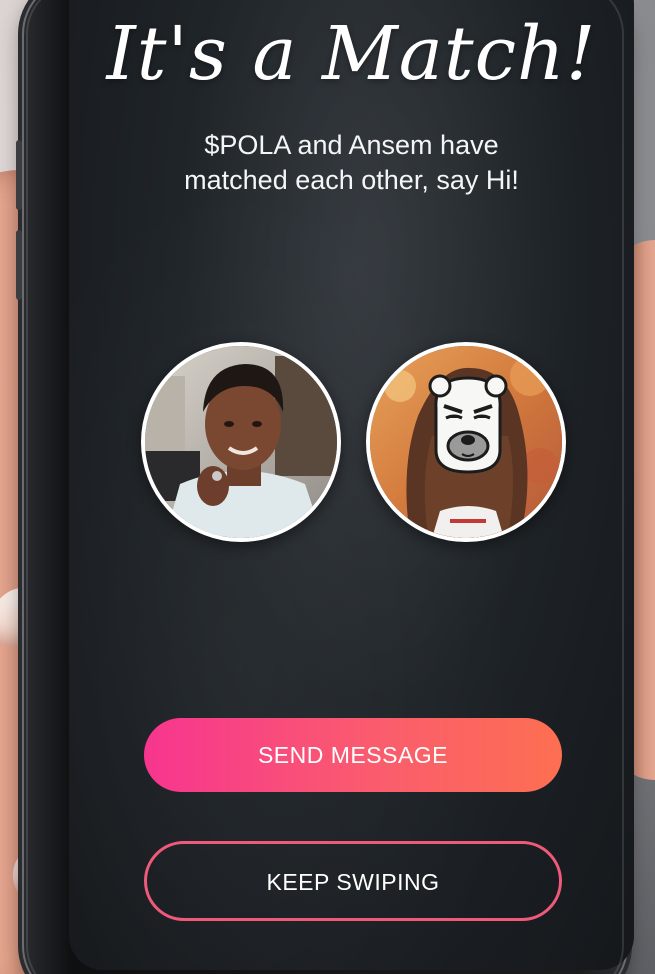 The height and width of the screenshot is (974, 655). What do you see at coordinates (351, 180) in the screenshot?
I see `match-subtitle-line: matched each other, say Hi!` at bounding box center [351, 180].